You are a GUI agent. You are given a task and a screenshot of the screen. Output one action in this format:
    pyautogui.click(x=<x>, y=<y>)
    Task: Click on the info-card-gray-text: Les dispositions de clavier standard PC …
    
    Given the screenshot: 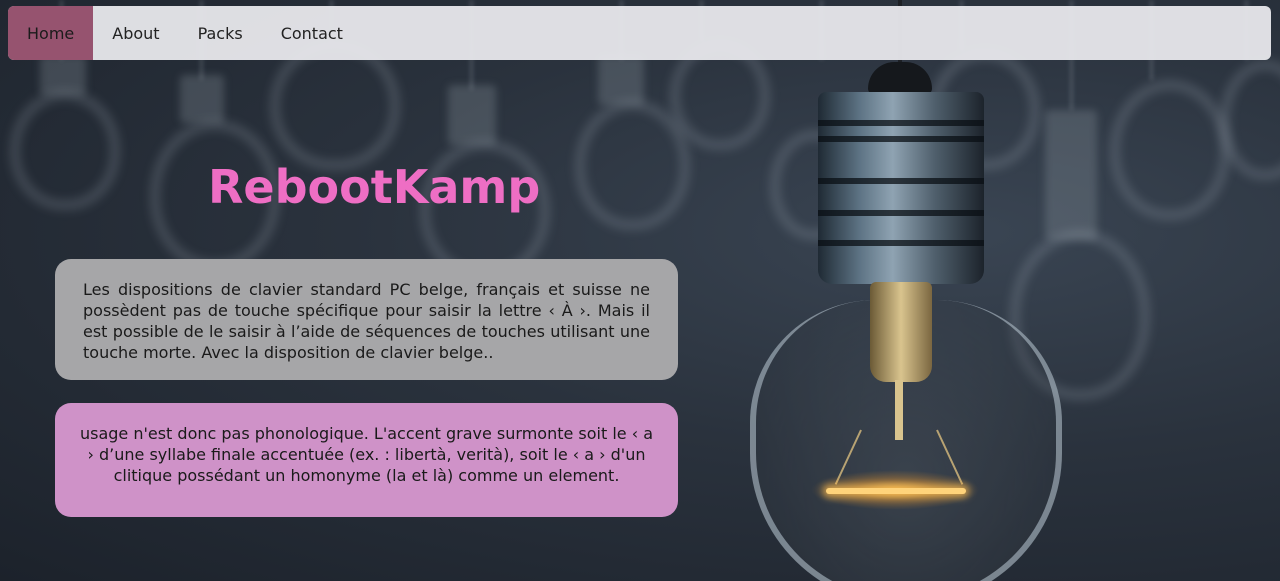 What is the action you would take?
    pyautogui.click(x=366, y=321)
    